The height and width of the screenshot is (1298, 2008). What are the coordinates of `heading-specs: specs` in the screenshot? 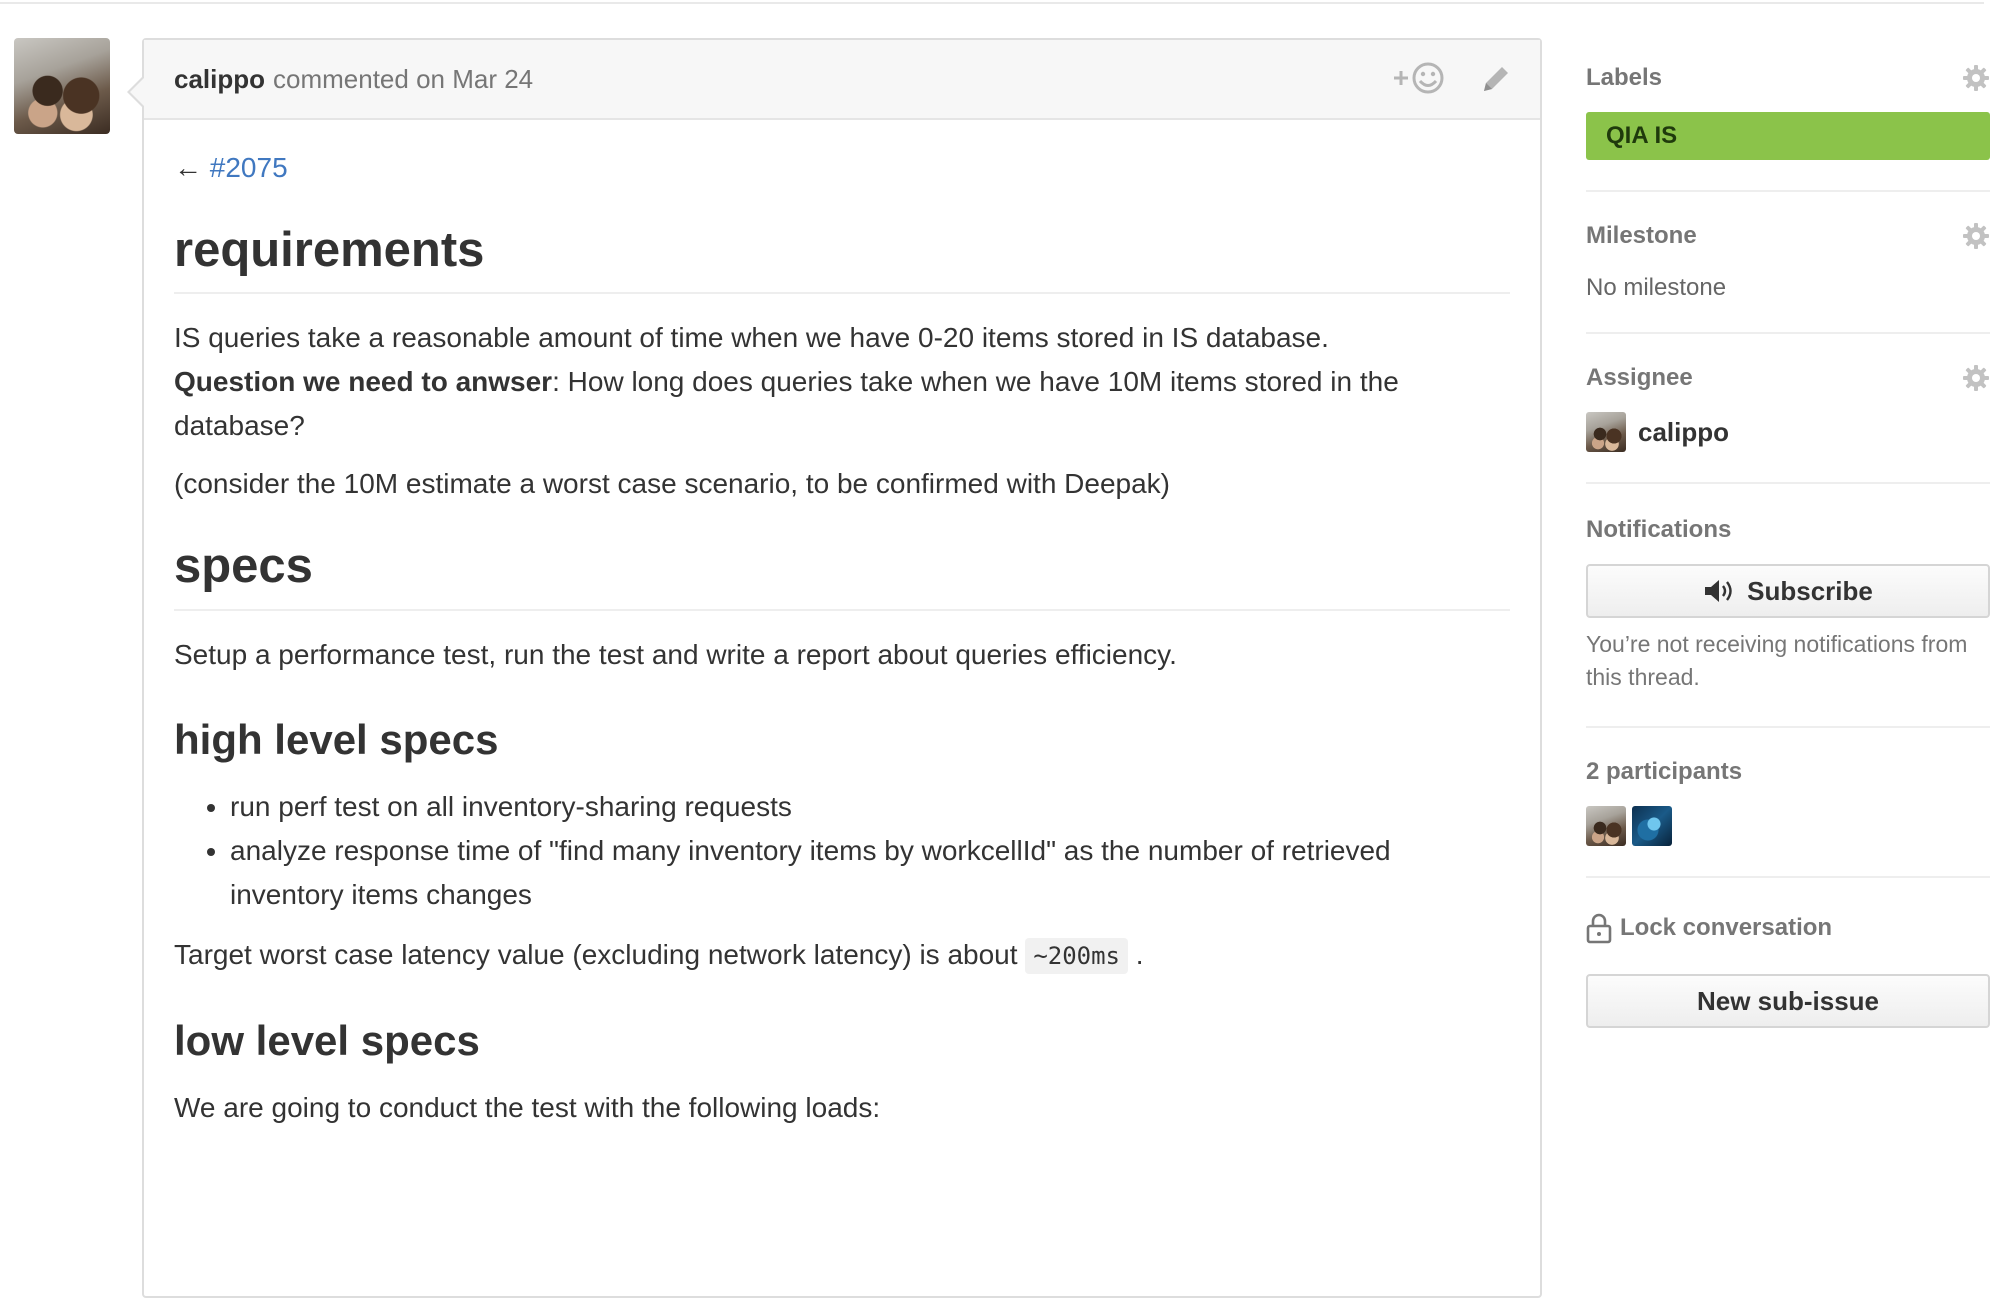 It's located at (842, 574).